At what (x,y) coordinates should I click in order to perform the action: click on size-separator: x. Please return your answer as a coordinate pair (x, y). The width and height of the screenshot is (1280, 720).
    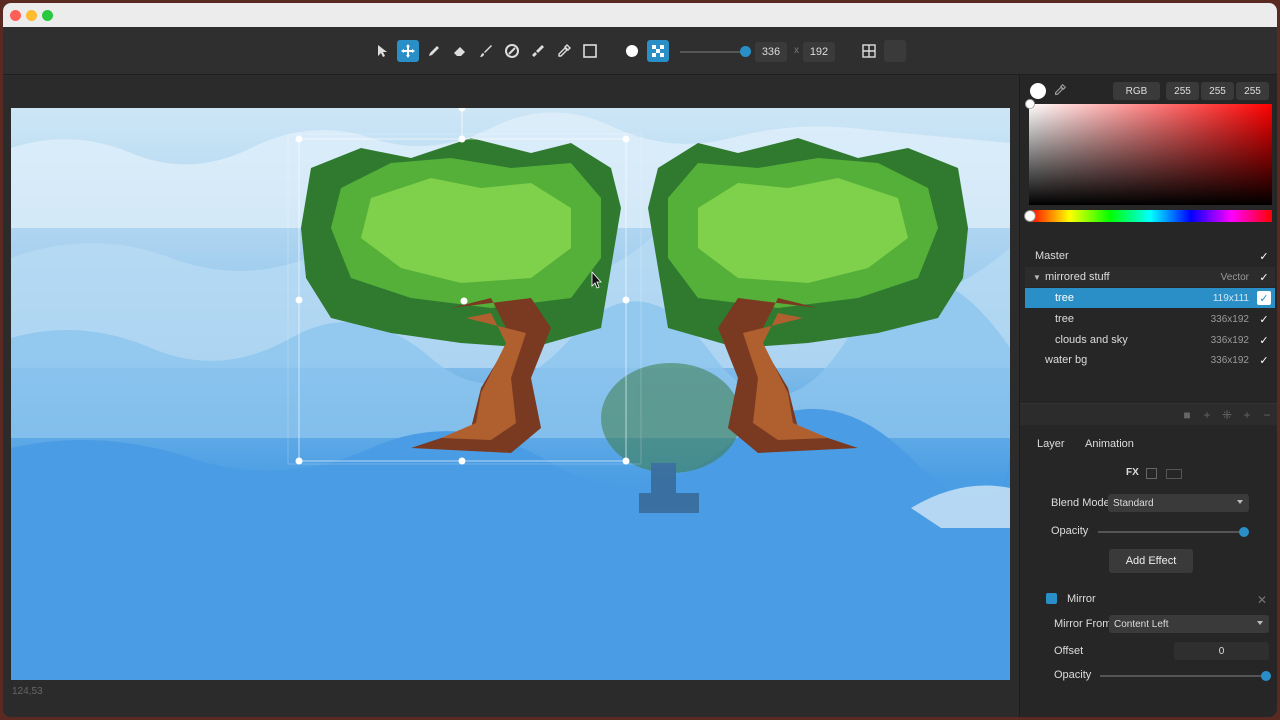
    Looking at the image, I should click on (796, 50).